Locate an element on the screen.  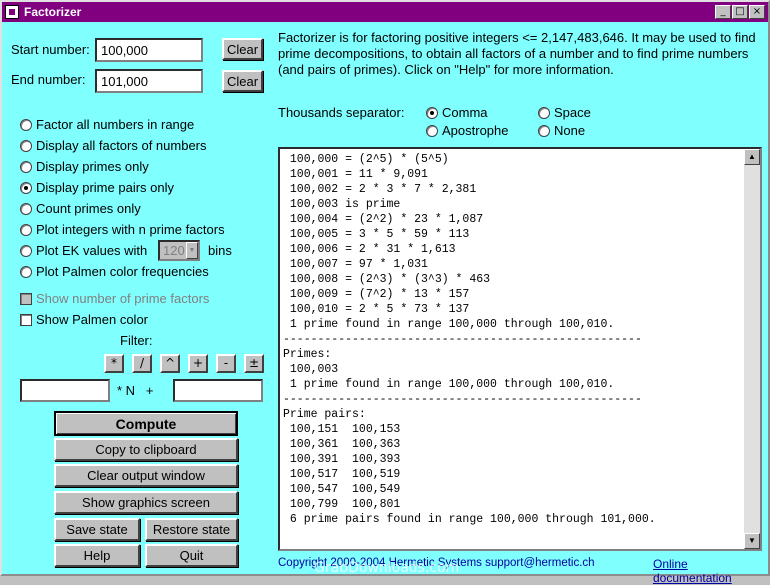
filter-plusminus-button: ± is located at coordinates (254, 363).